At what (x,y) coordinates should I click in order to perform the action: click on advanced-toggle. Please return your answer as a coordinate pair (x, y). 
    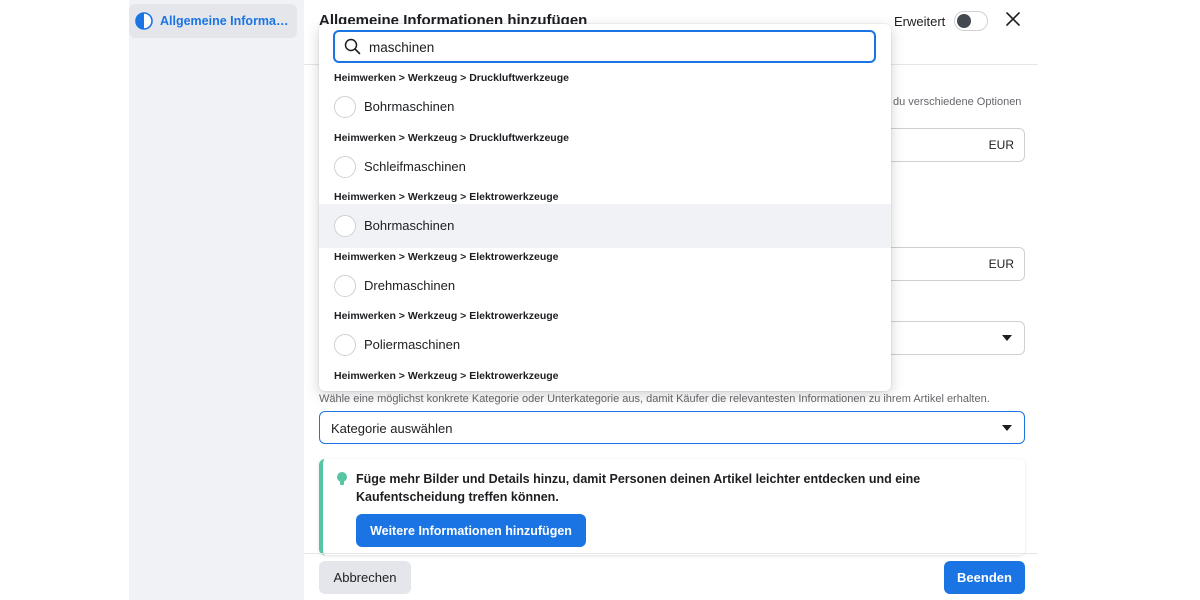
    Looking at the image, I should click on (971, 21).